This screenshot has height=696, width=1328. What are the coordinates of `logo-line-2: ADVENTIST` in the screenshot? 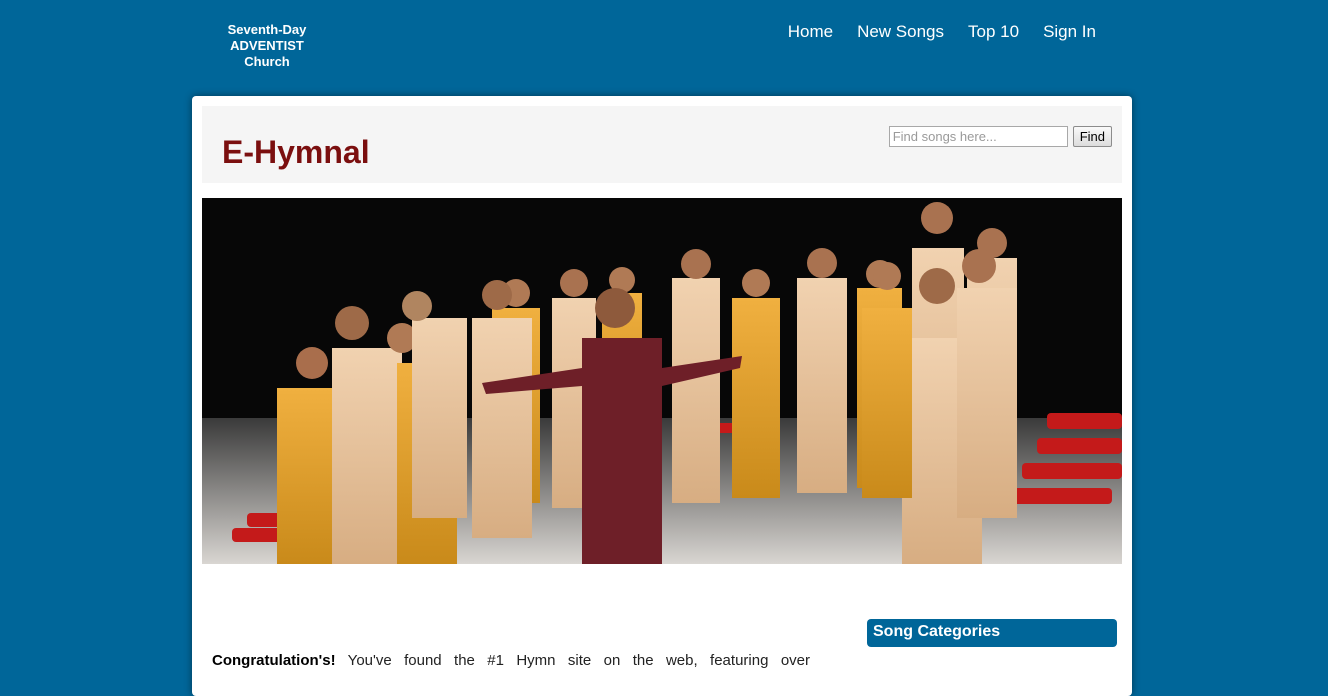 It's located at (267, 45).